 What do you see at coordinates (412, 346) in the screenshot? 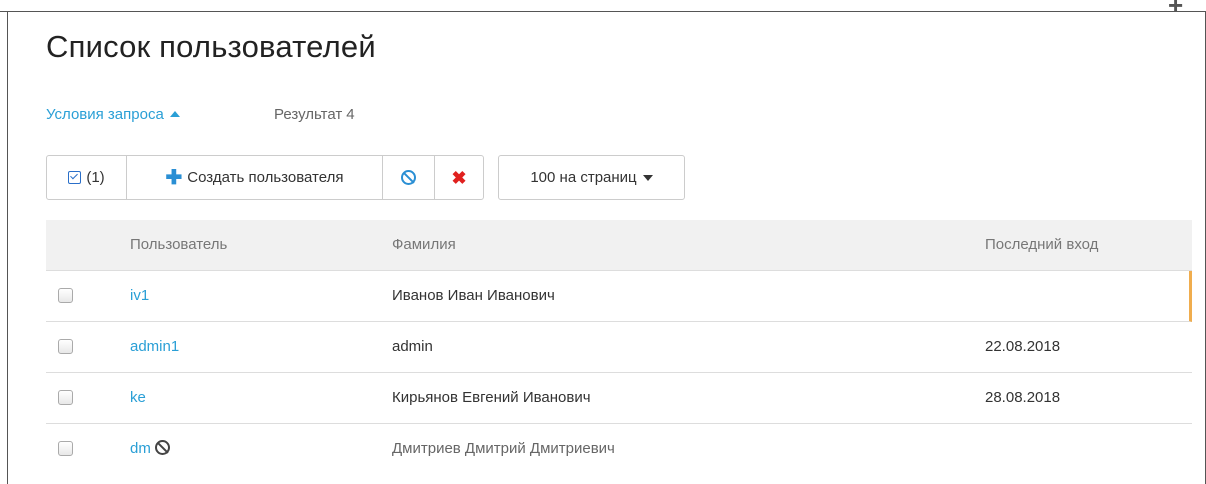
I see `full-name: admin` at bounding box center [412, 346].